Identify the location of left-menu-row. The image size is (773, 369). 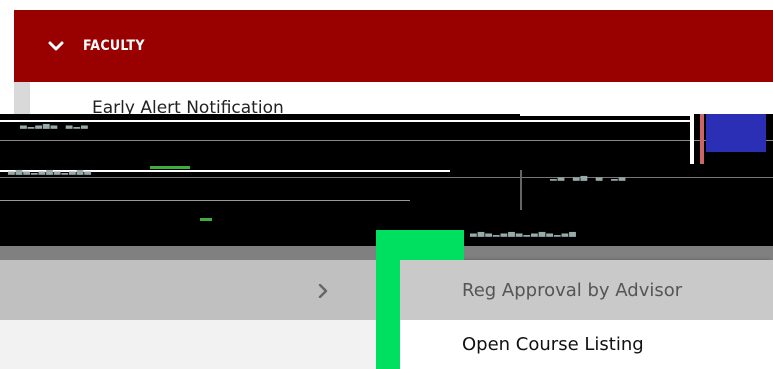
(199, 344).